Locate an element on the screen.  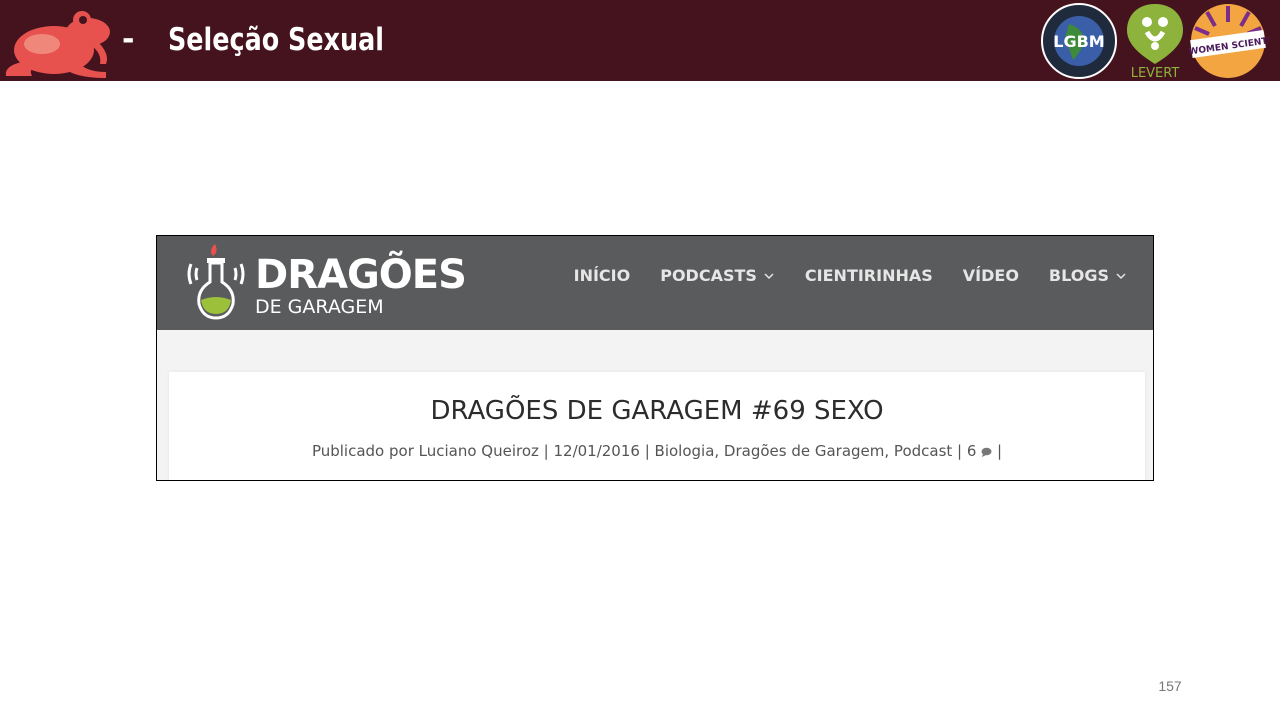
nav-item-label: INÍCIO is located at coordinates (602, 275).